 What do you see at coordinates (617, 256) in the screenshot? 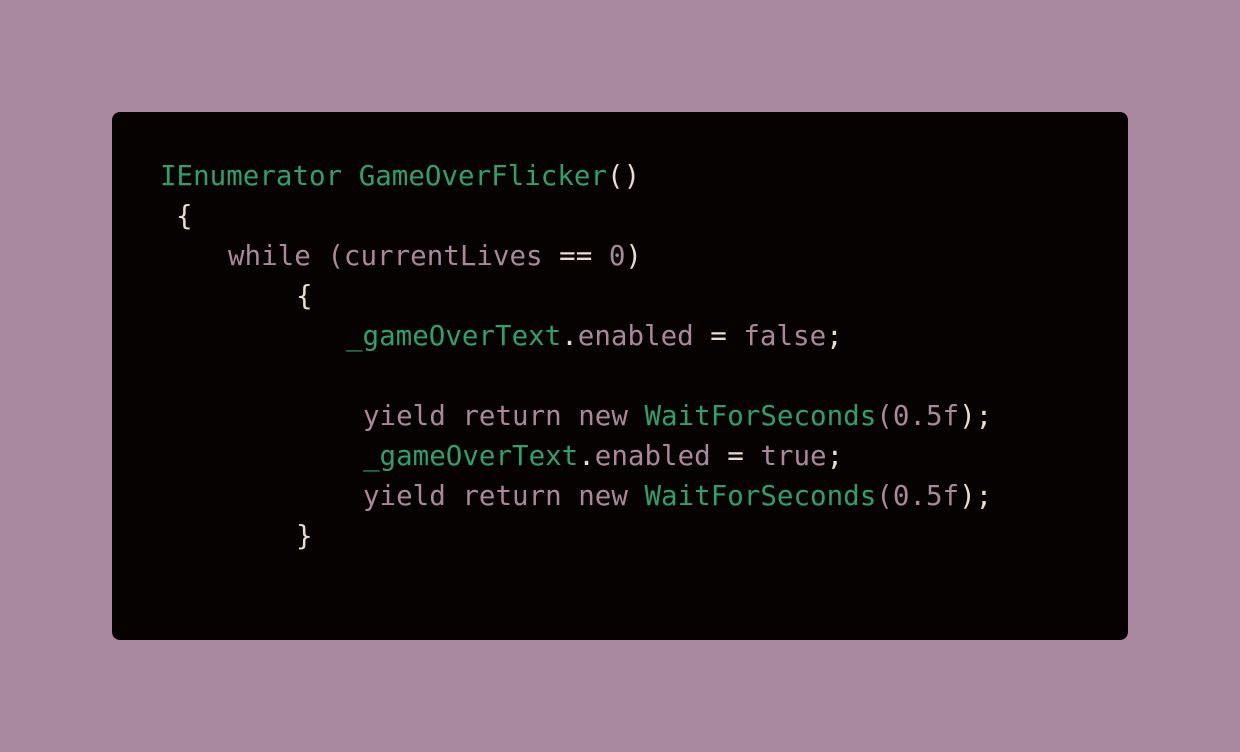
I see `code-token: 0` at bounding box center [617, 256].